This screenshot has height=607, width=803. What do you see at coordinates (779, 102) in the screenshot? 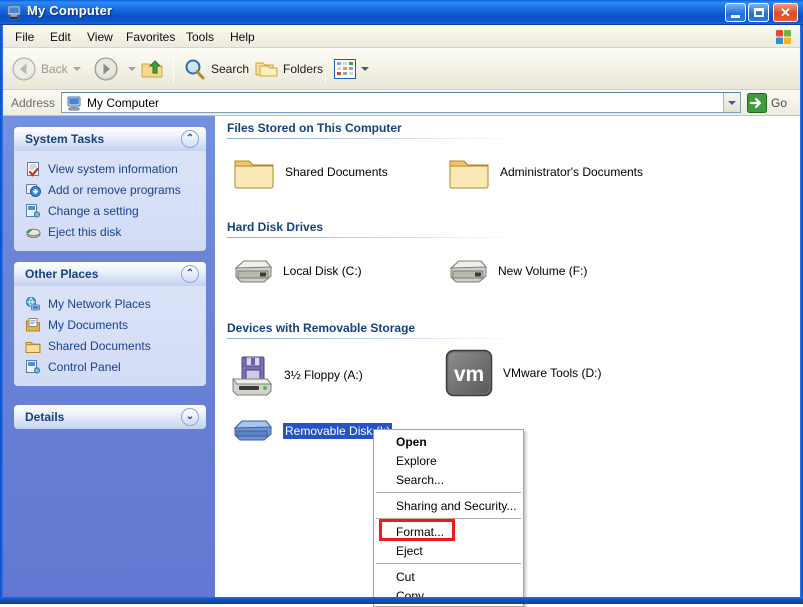
I see `go-label: Go` at bounding box center [779, 102].